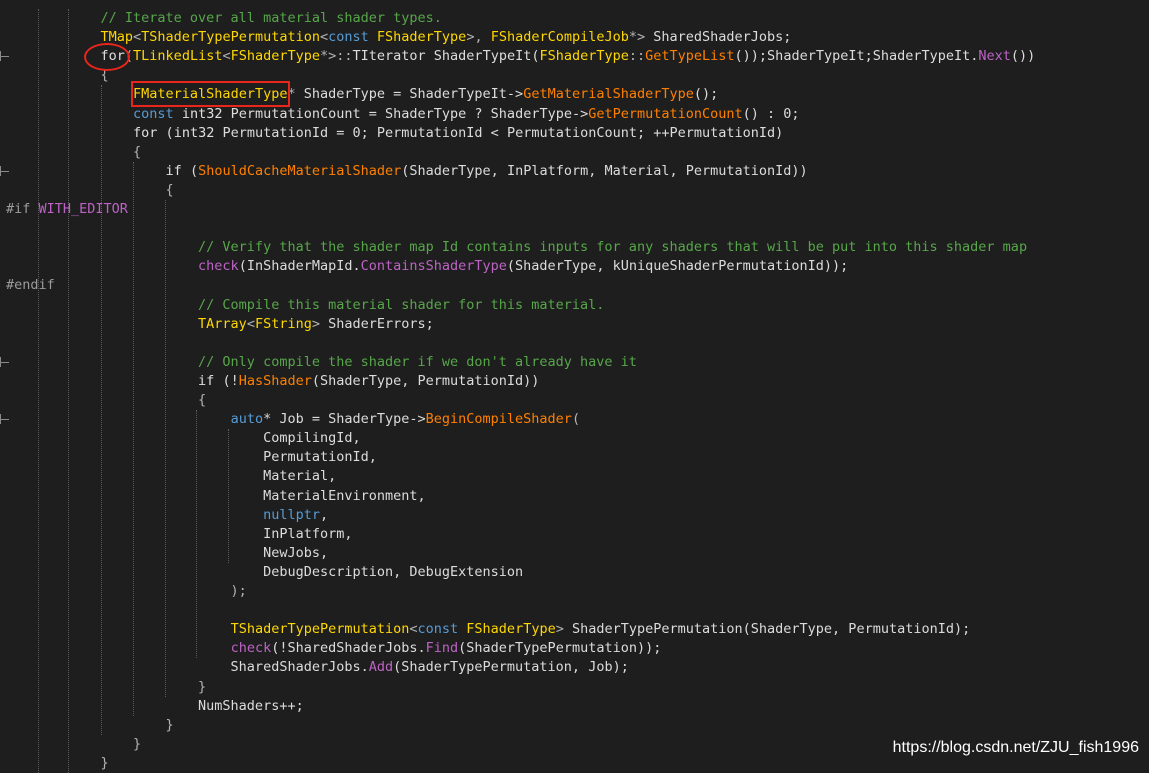 The height and width of the screenshot is (773, 1149). Describe the element at coordinates (425, 380) in the screenshot. I see `code-token: (ShaderType, PermutationId))` at that location.